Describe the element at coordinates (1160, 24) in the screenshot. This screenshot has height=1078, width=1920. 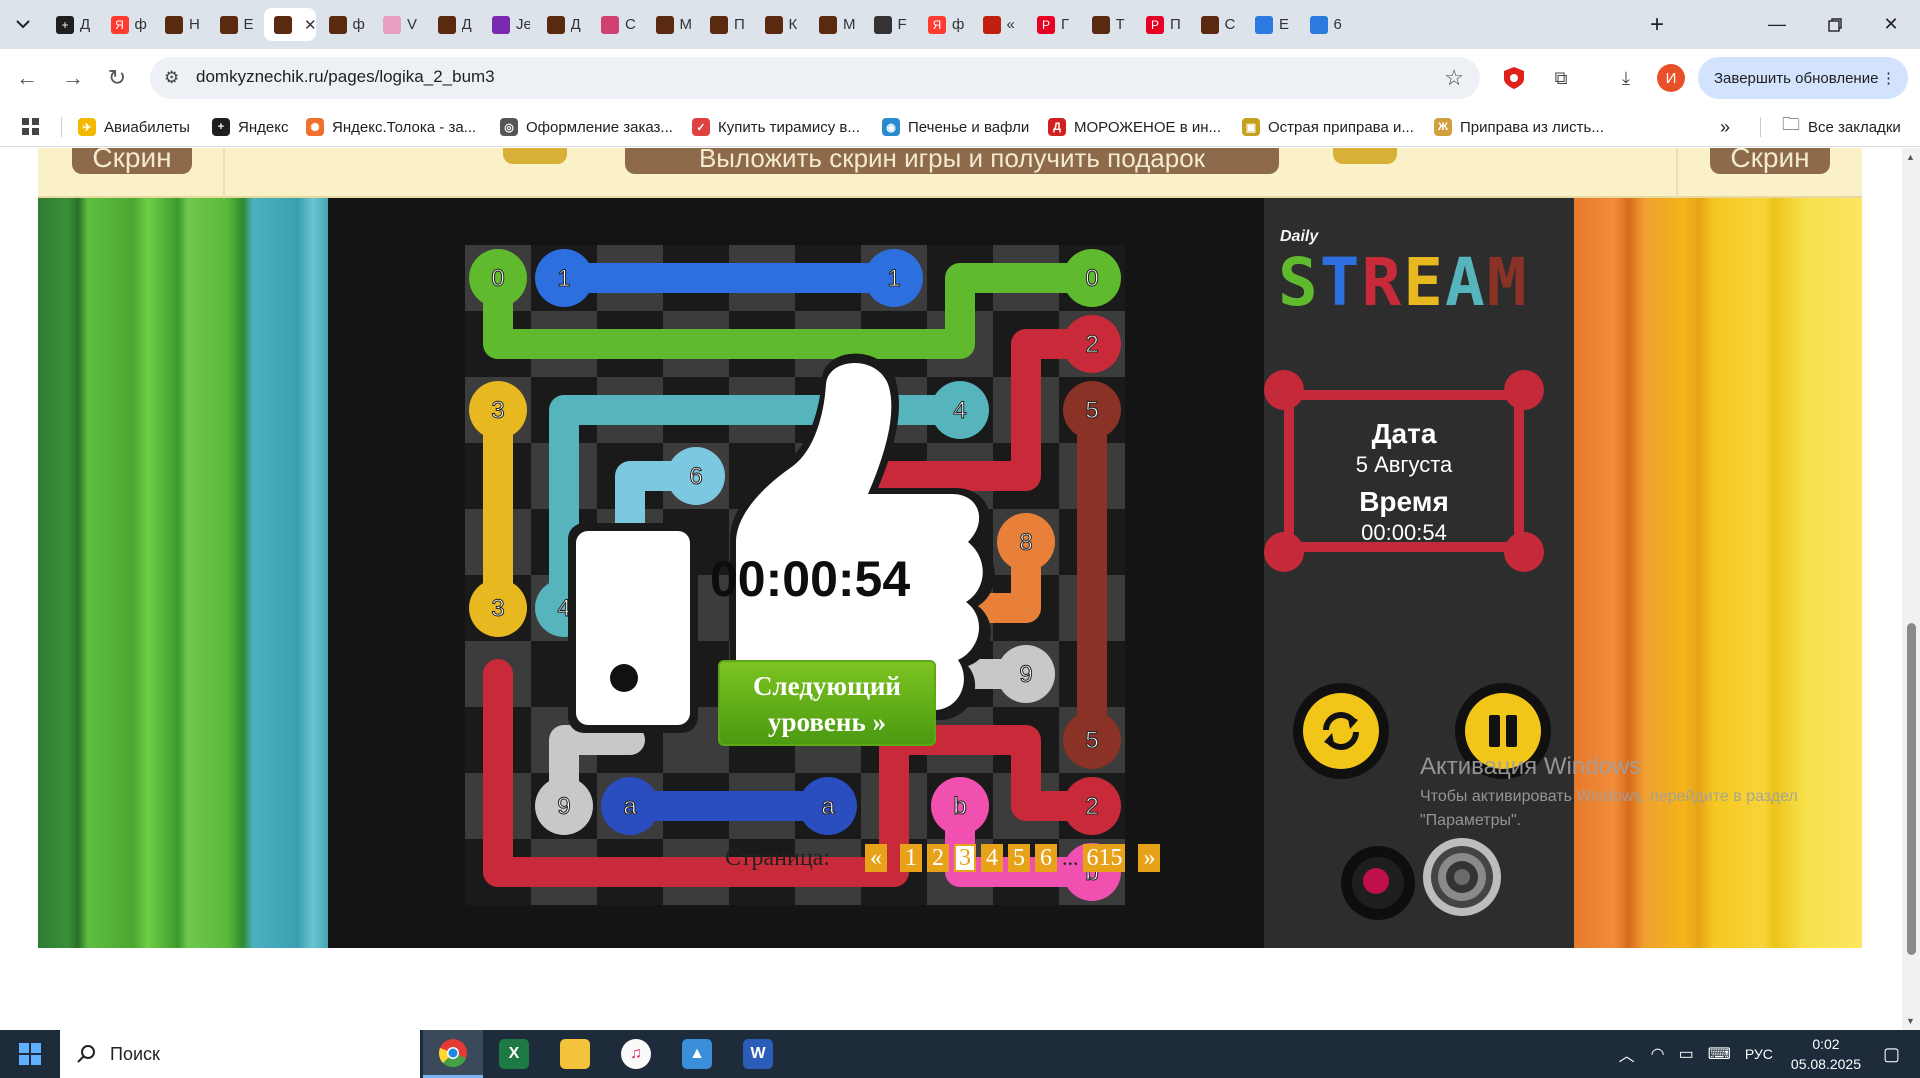
I see `browser-tab: PП` at that location.